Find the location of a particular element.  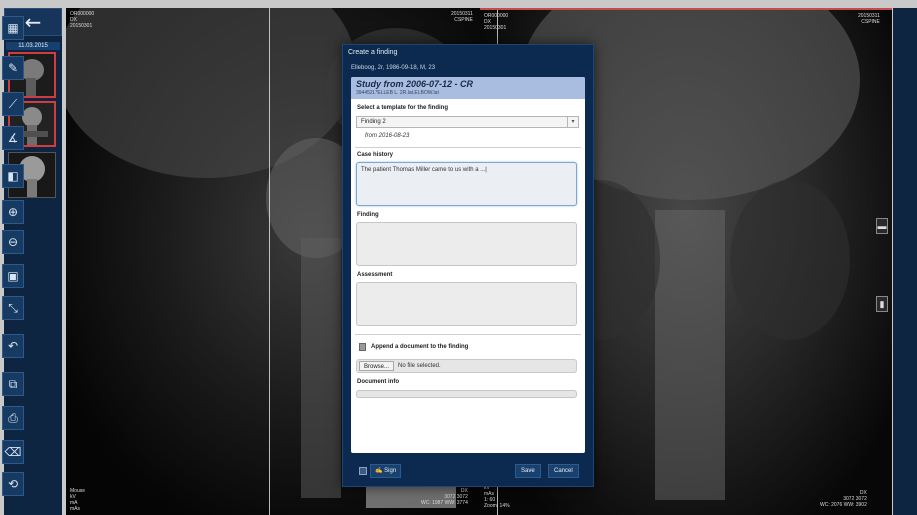

zoom-slider-handle: ▬ is located at coordinates (882, 226).